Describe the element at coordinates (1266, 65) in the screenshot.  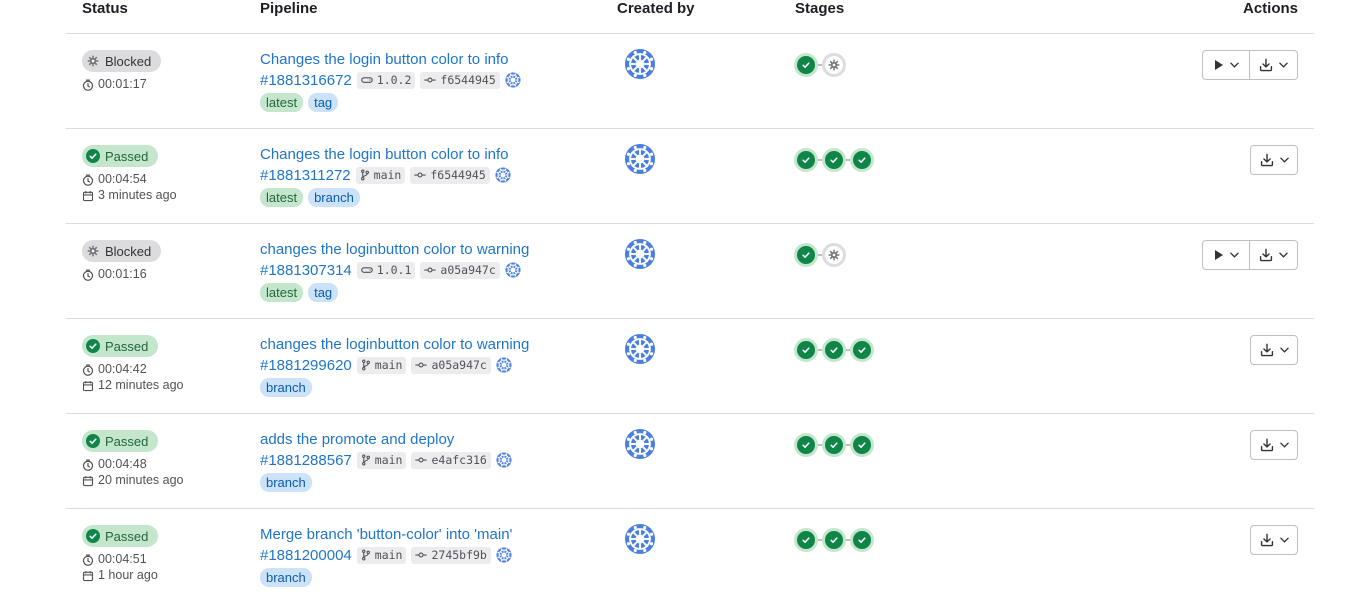
I see `download-icon` at that location.